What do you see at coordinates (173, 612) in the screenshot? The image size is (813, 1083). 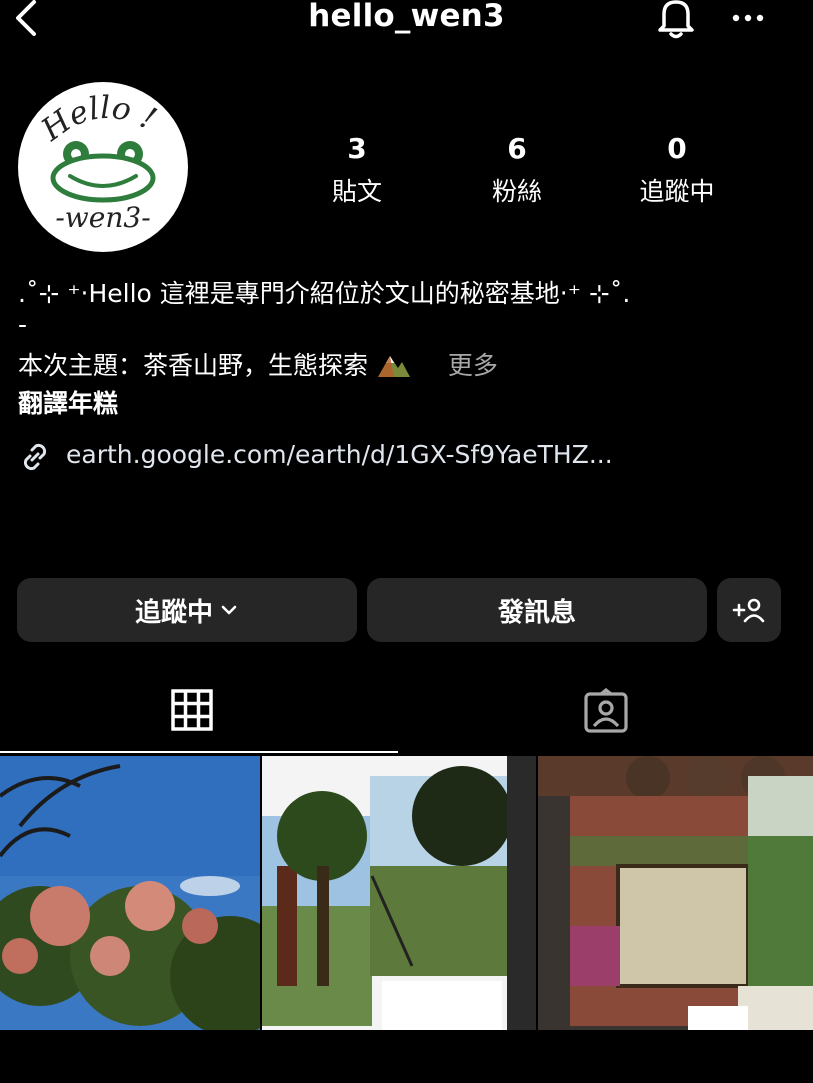 I see `following-button-label: 追蹤中` at bounding box center [173, 612].